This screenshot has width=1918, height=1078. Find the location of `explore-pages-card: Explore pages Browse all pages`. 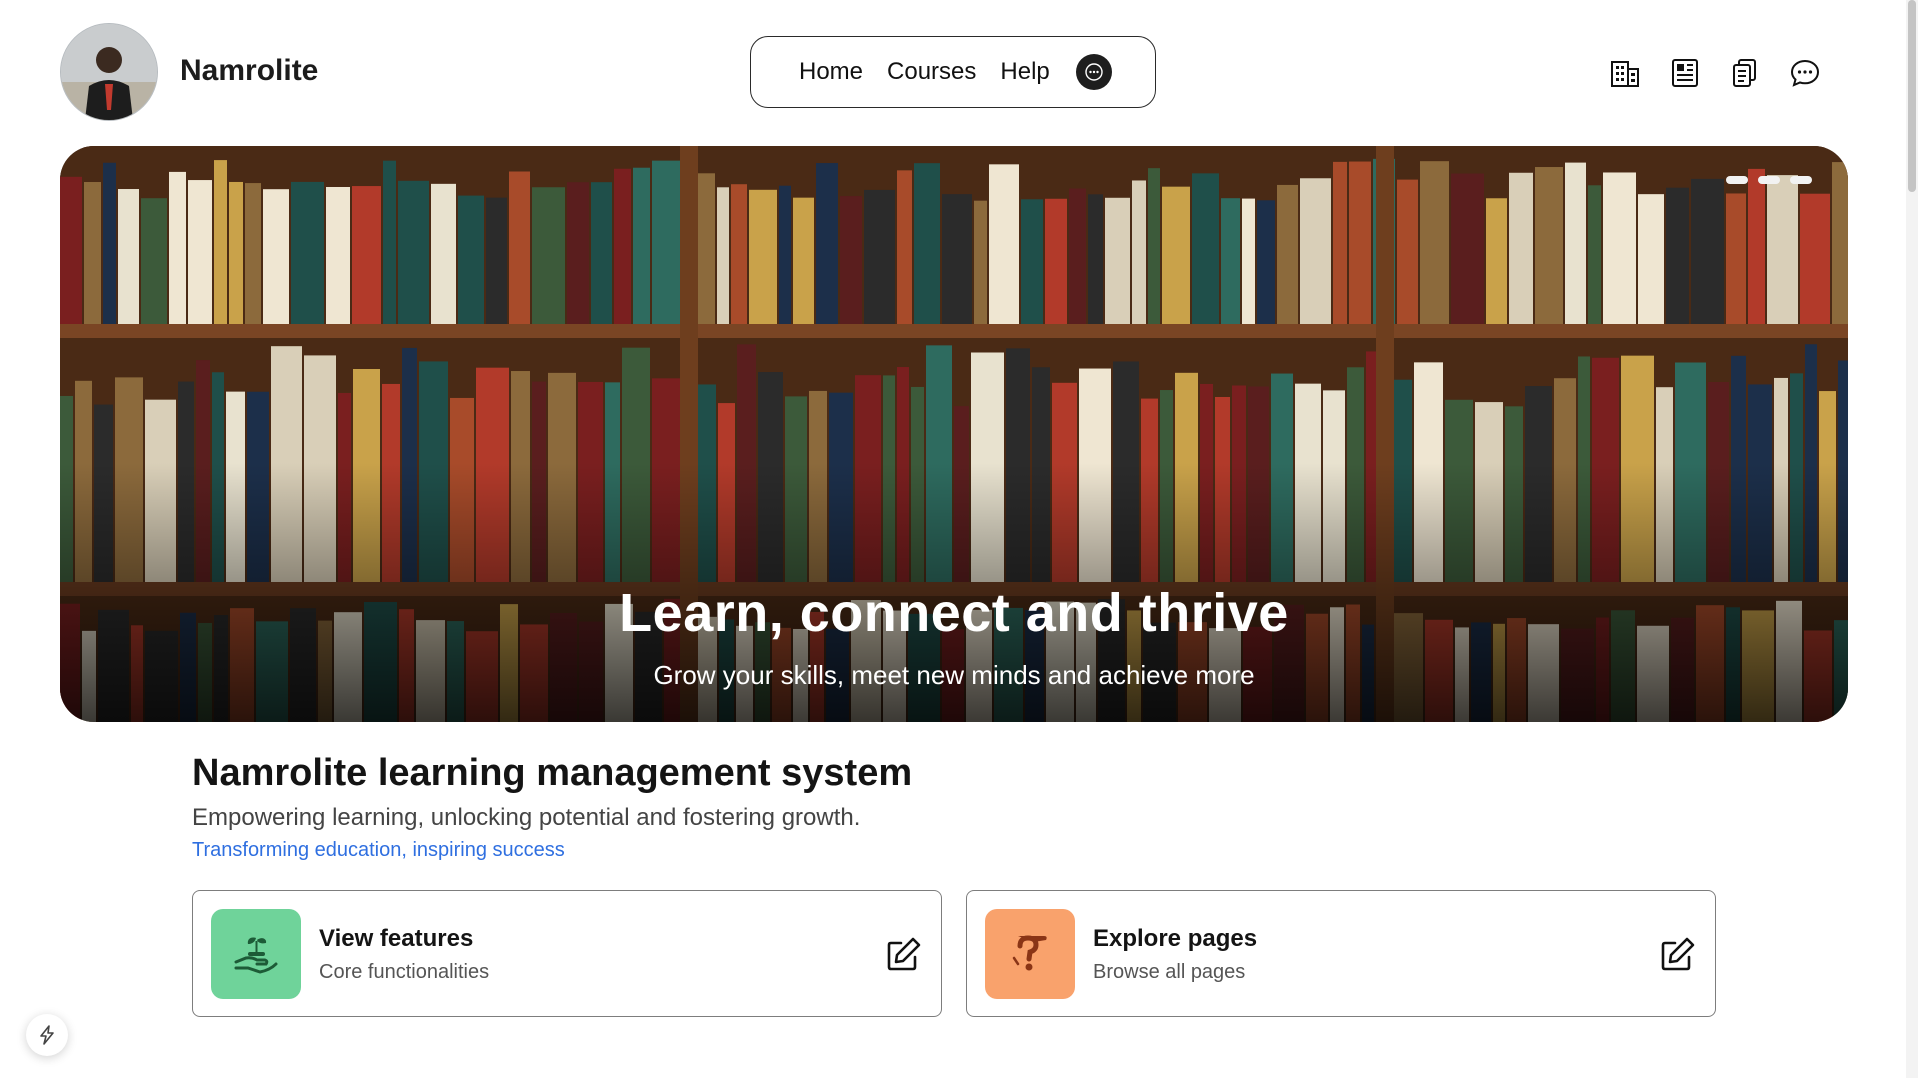

explore-pages-card: Explore pages Browse all pages is located at coordinates (1341, 953).